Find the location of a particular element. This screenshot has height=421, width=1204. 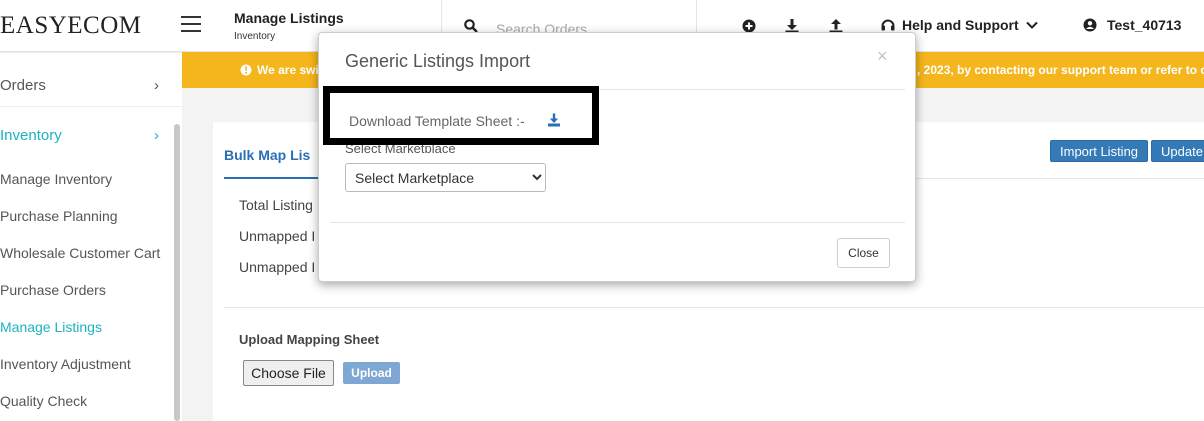

tab-bulk-map-listings: Bulk Map Lis is located at coordinates (267, 155).